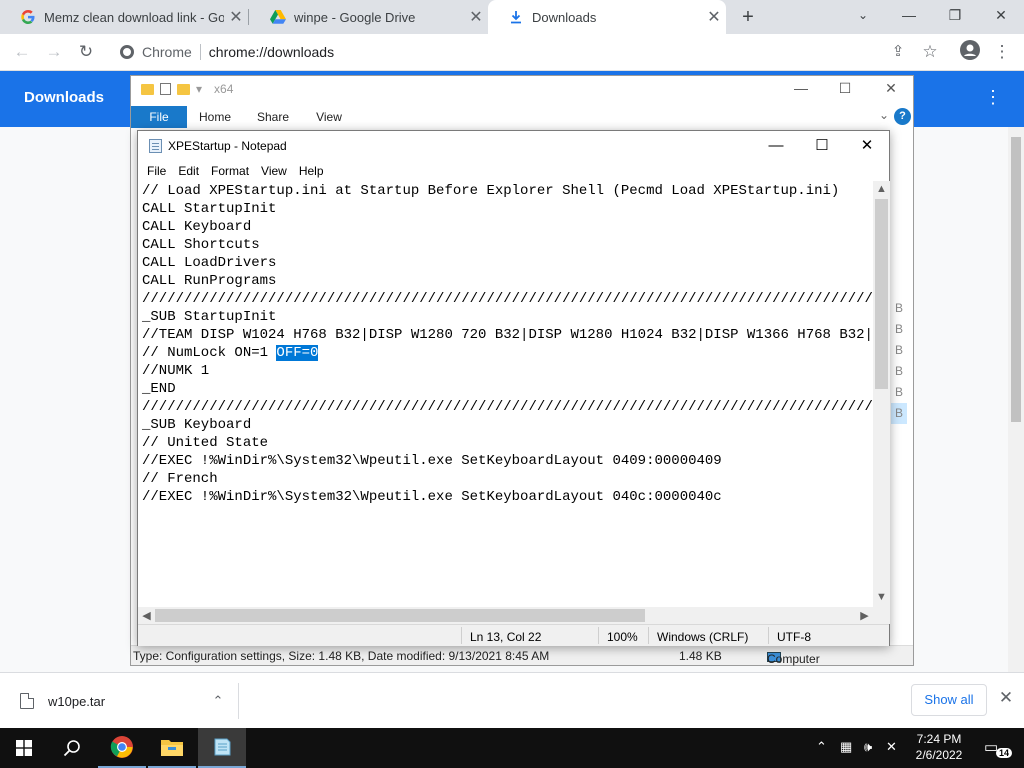  What do you see at coordinates (881, 394) in the screenshot?
I see `notepad-vertical-scrollbar: ▲ ▼` at bounding box center [881, 394].